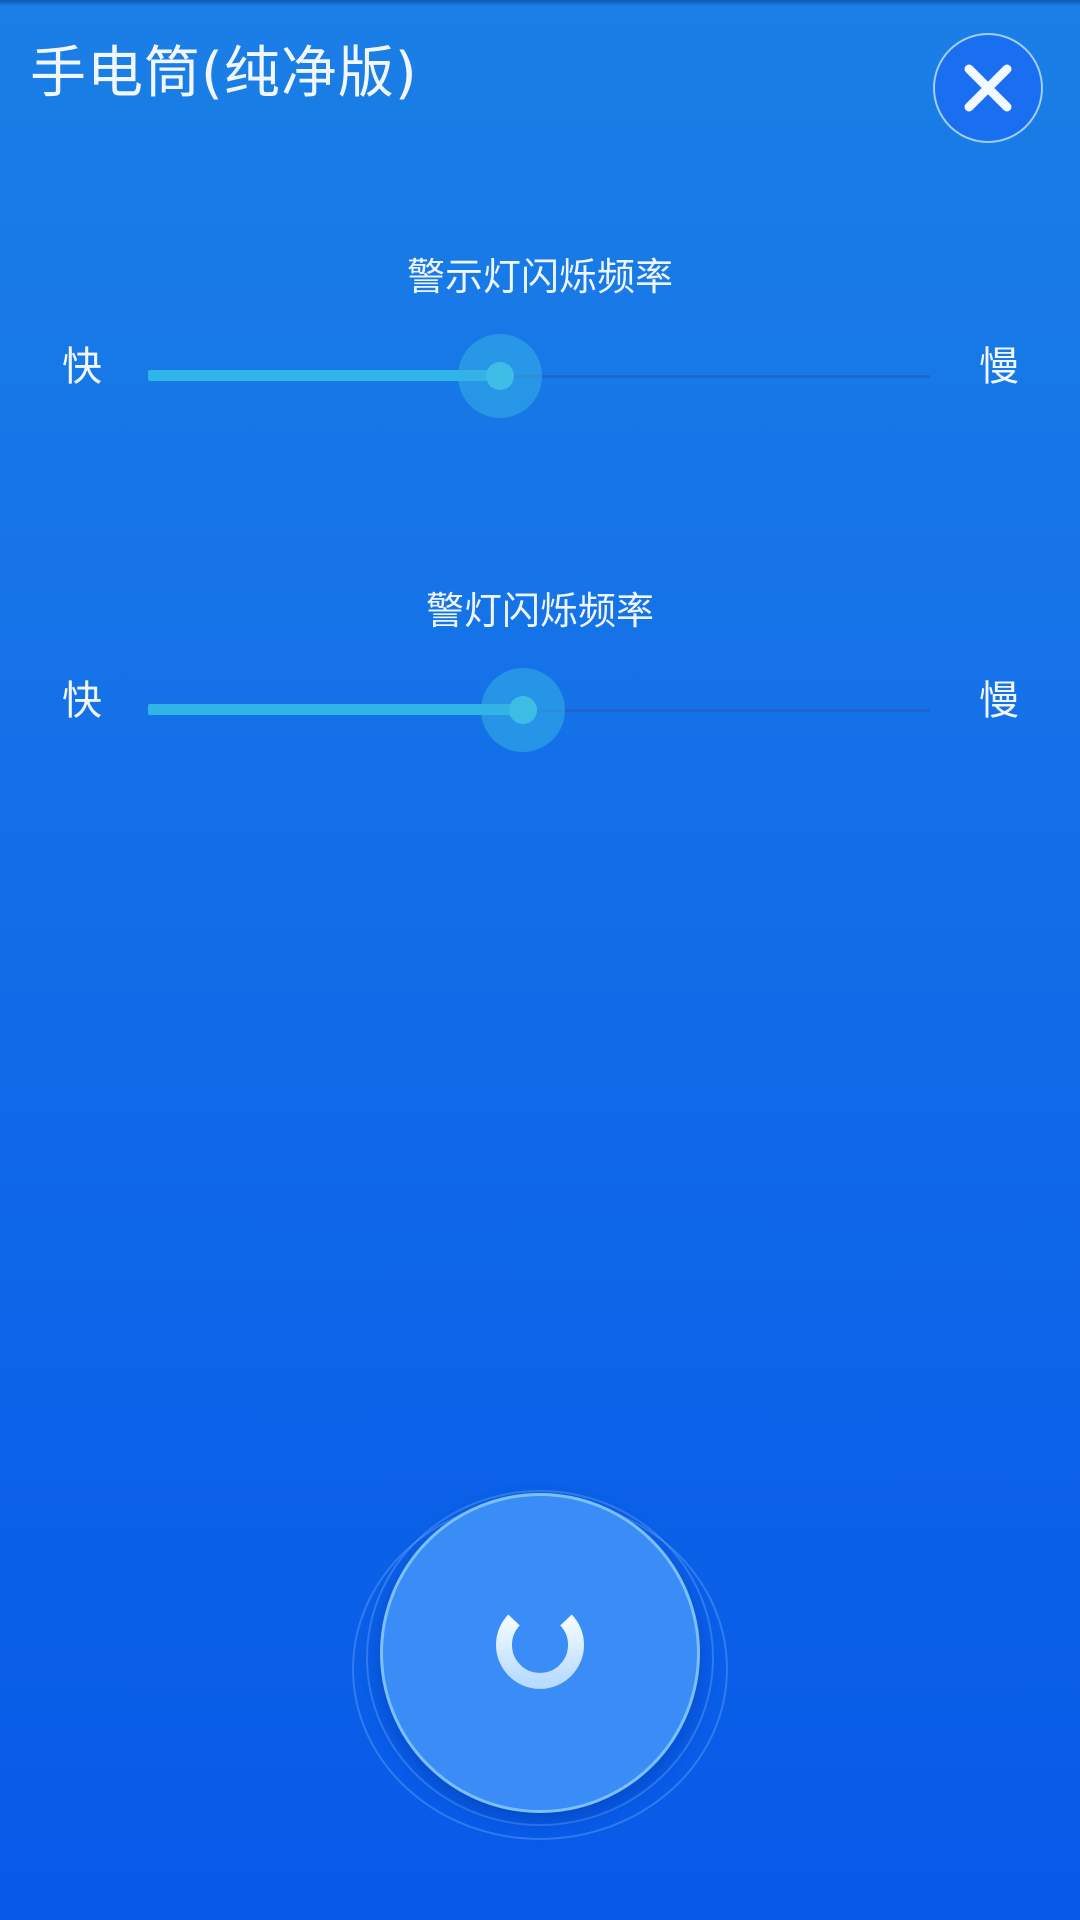  Describe the element at coordinates (540, 3) in the screenshot. I see `status-bar-shadow` at that location.